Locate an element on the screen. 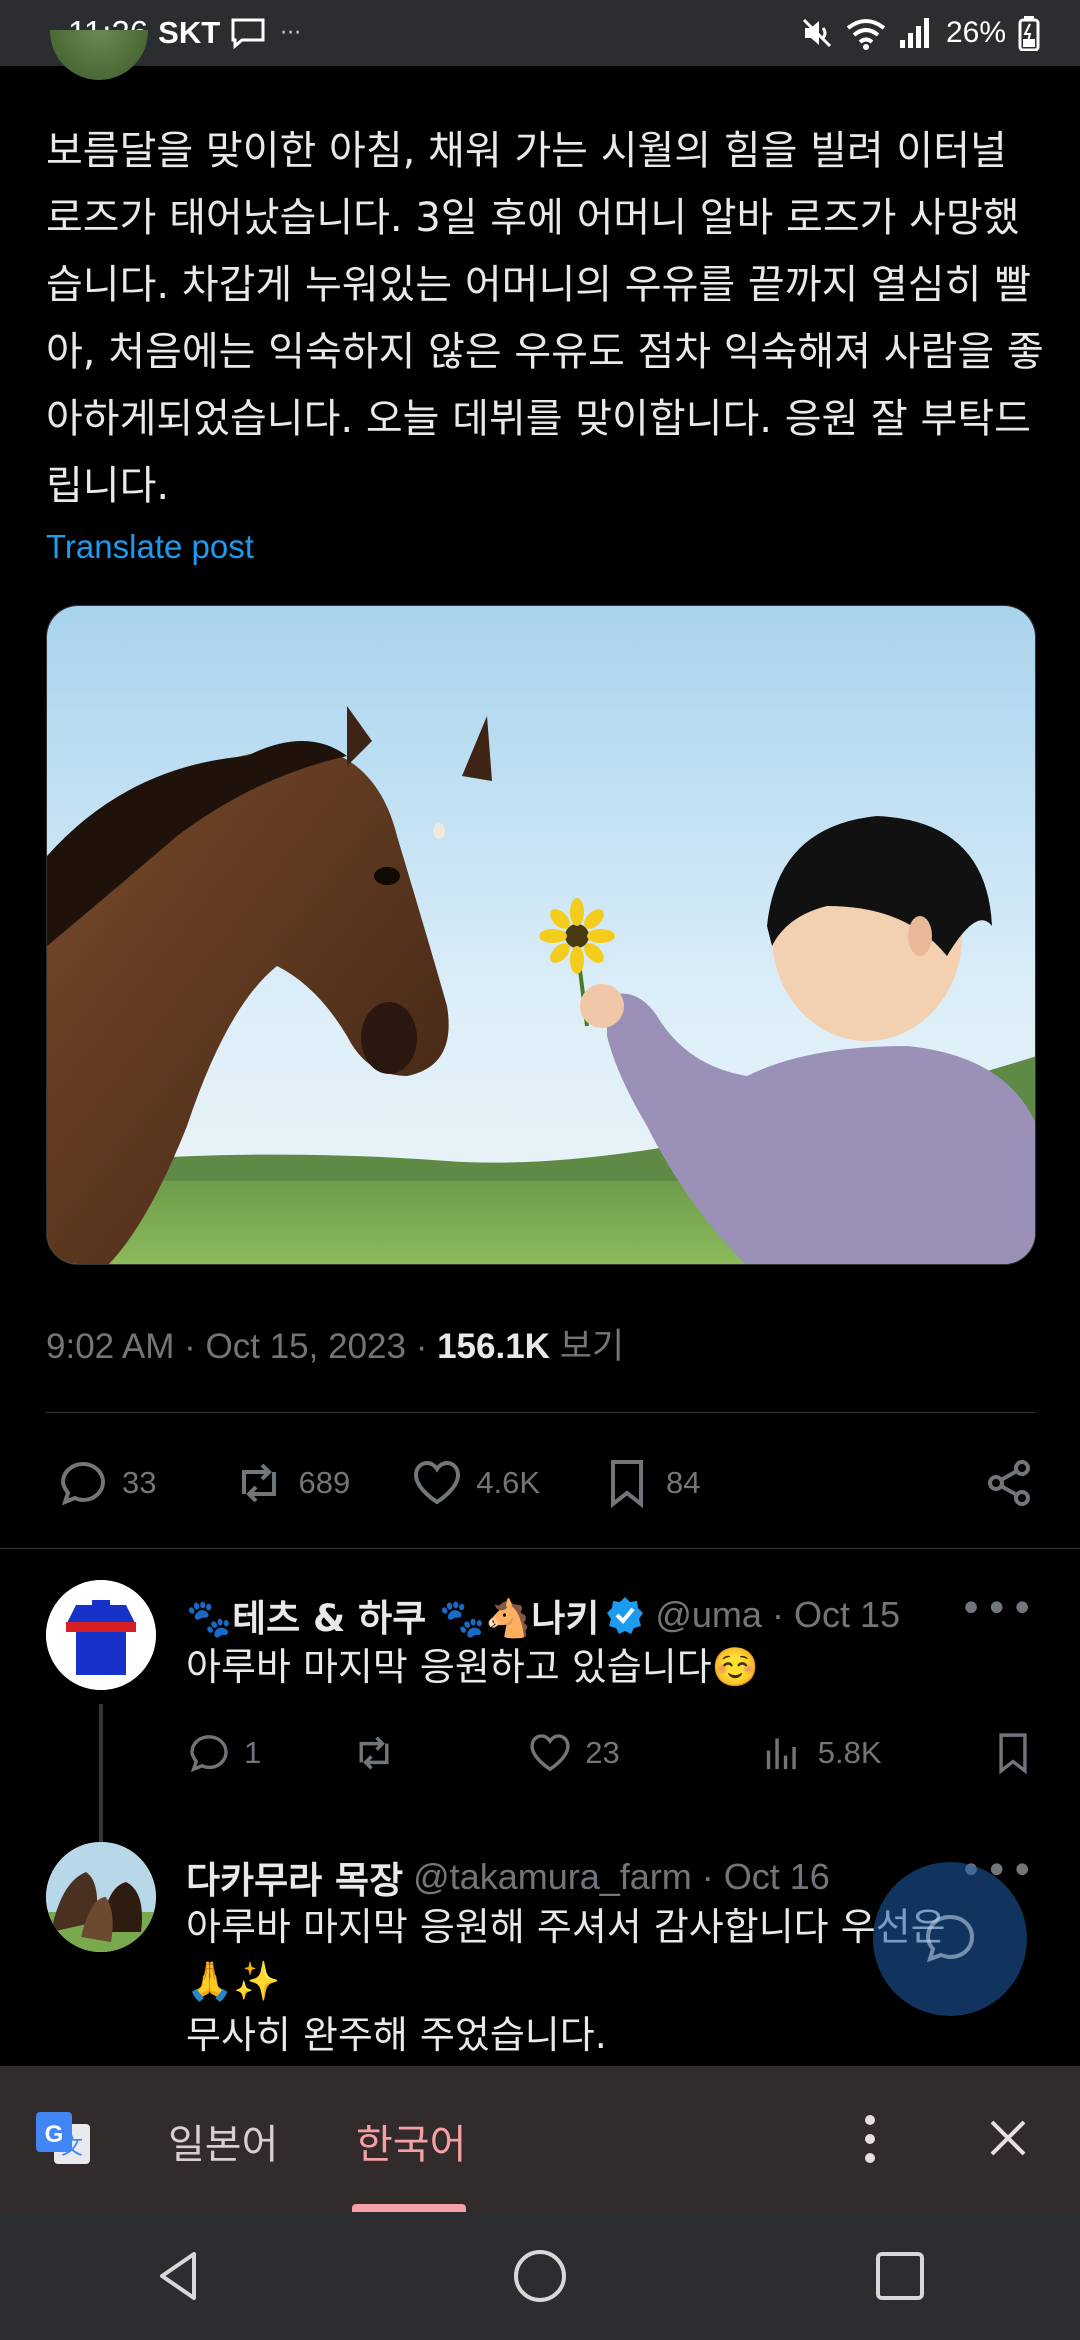 Image resolution: width=1080 pixels, height=2340 pixels. bookmark-count: 84 is located at coordinates (683, 1482).